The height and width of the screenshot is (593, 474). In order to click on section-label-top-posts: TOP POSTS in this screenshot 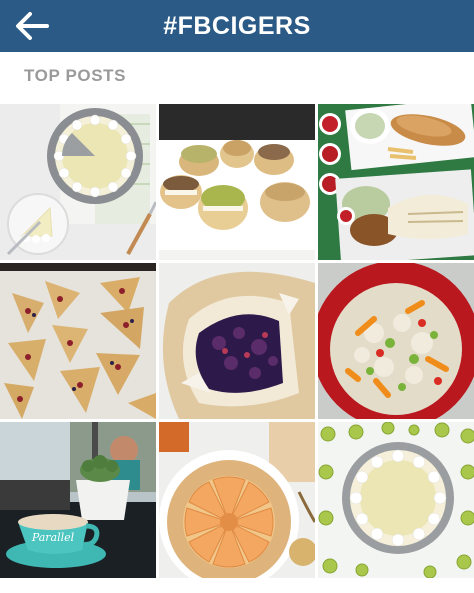, I will do `click(75, 75)`.